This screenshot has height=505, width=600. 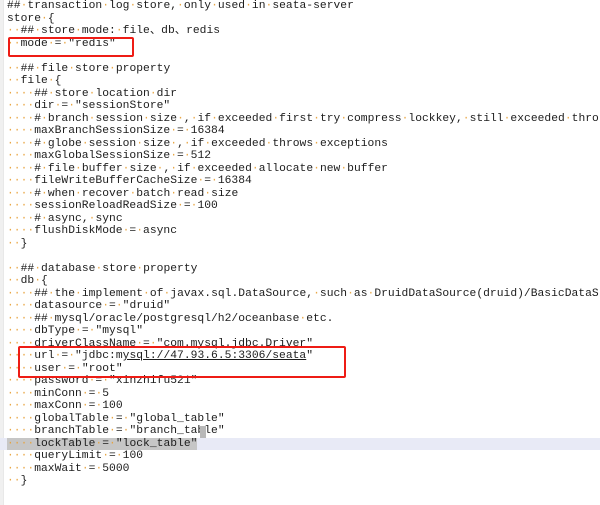 What do you see at coordinates (215, 356) in the screenshot?
I see `jdbc-url-link: ysql://47.93.6.5:3306/seata` at bounding box center [215, 356].